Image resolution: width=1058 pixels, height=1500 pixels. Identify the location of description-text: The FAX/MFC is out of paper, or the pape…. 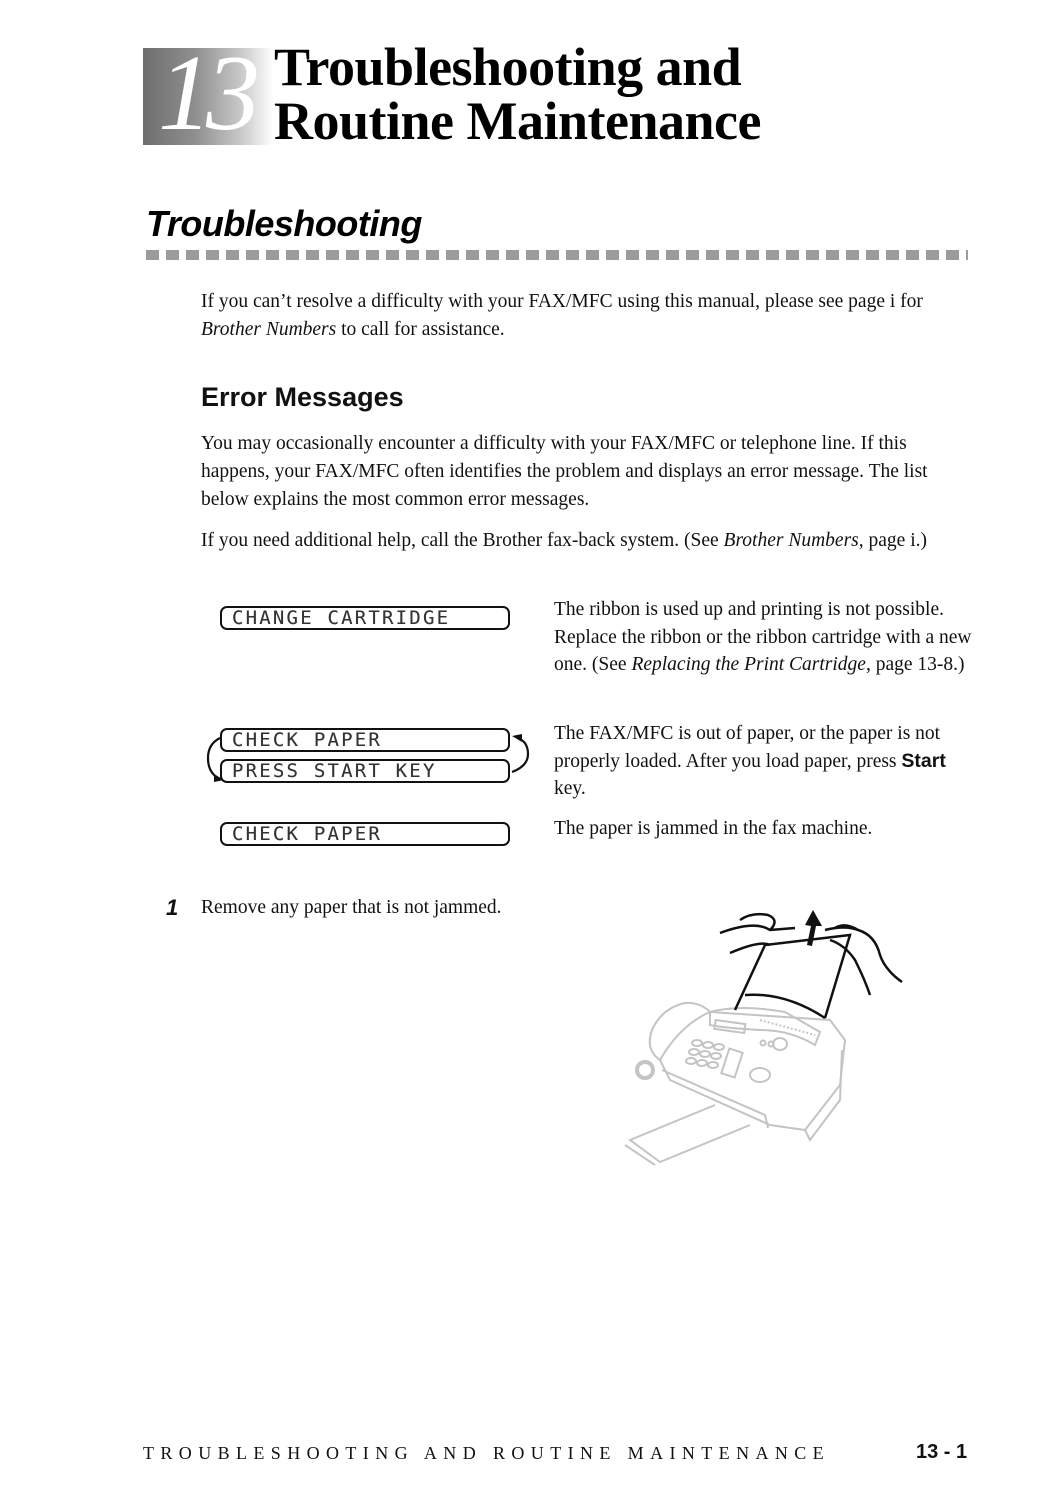
(747, 747).